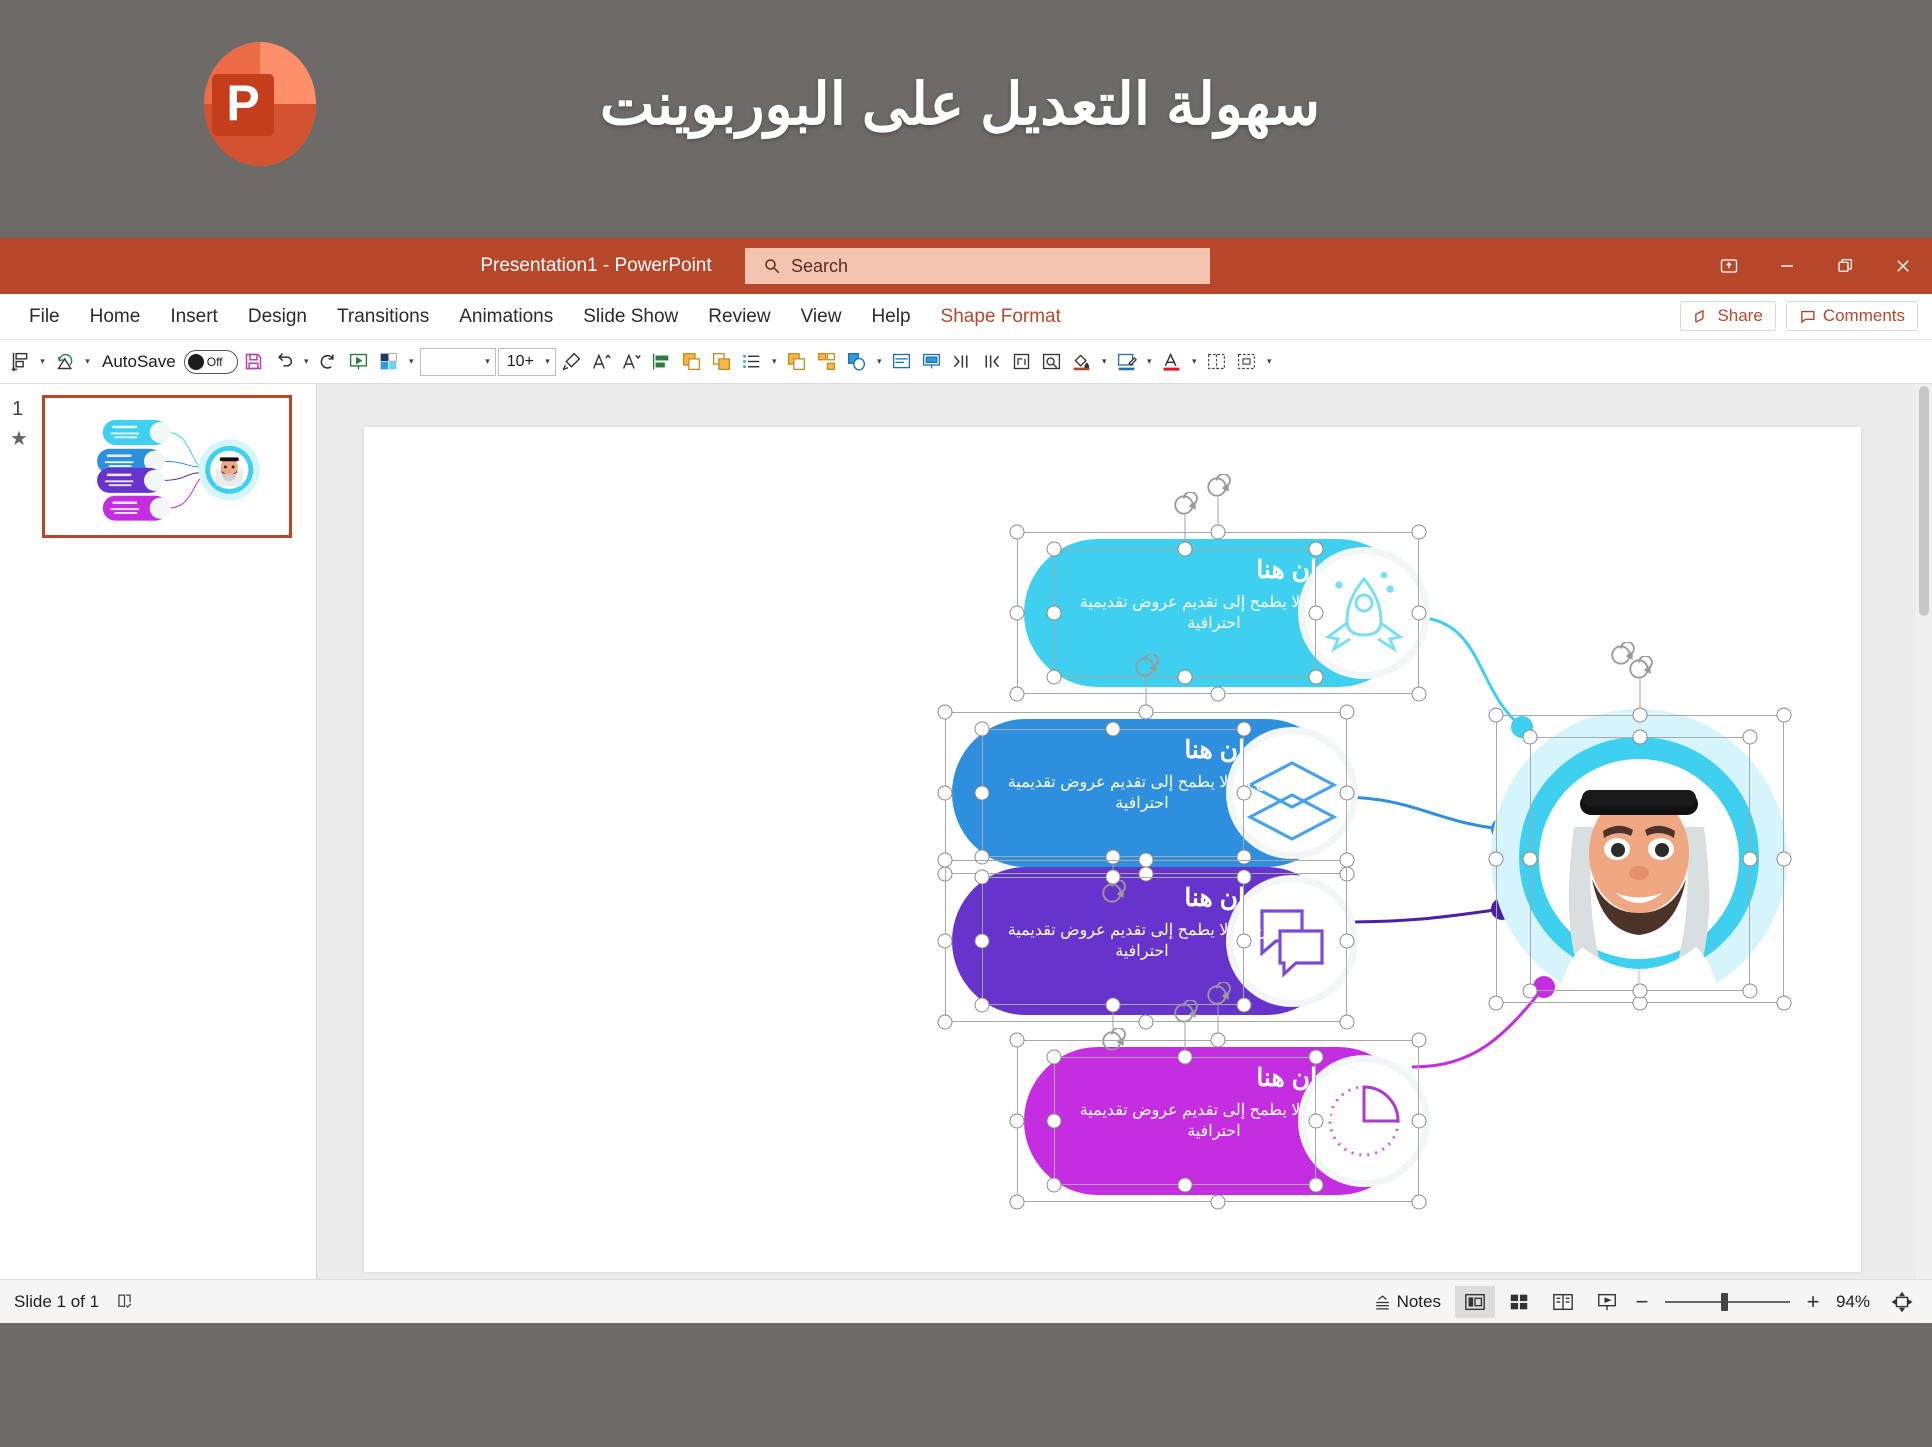 The height and width of the screenshot is (1447, 1932). Describe the element at coordinates (1017, 694) in the screenshot. I see `handle-cyan-bl` at that location.